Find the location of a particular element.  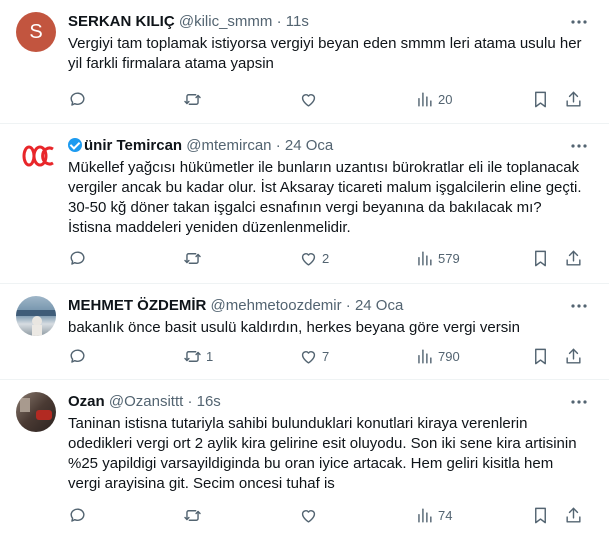

views-button: 790 is located at coordinates (437, 356).